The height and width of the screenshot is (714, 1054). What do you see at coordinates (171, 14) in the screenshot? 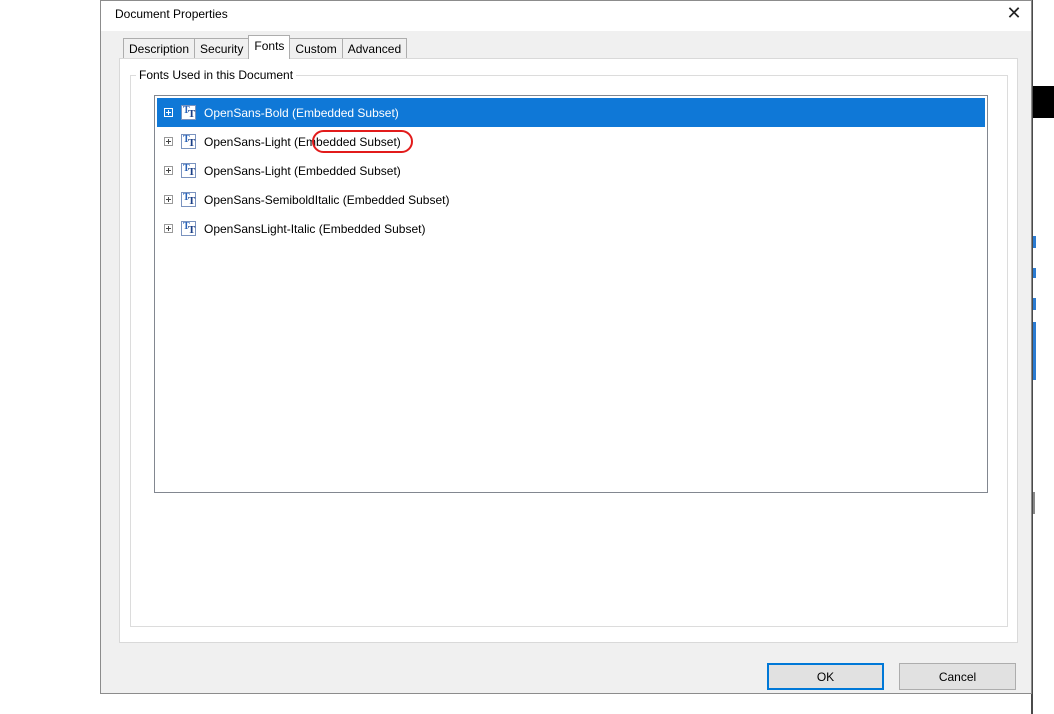
I see `dialog-title: Document Properties` at bounding box center [171, 14].